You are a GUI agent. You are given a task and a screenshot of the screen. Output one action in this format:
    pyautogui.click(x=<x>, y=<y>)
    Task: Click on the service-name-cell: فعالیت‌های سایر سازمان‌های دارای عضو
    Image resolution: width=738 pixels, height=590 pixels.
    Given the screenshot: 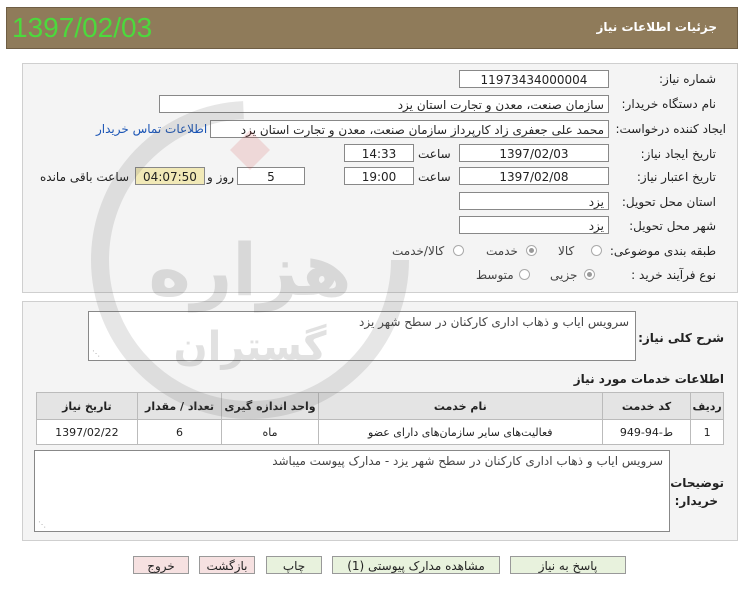 What is the action you would take?
    pyautogui.click(x=460, y=432)
    